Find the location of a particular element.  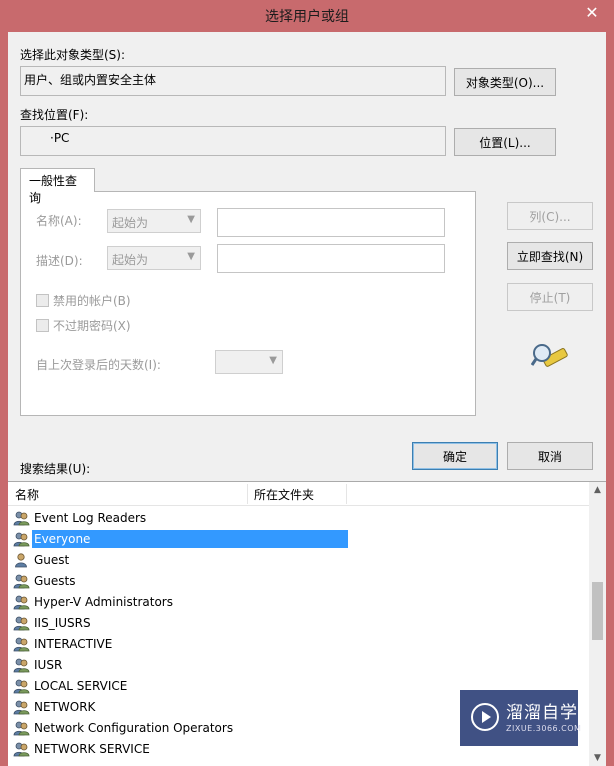

tab-common-queries: 一般性查询 is located at coordinates (57, 186).